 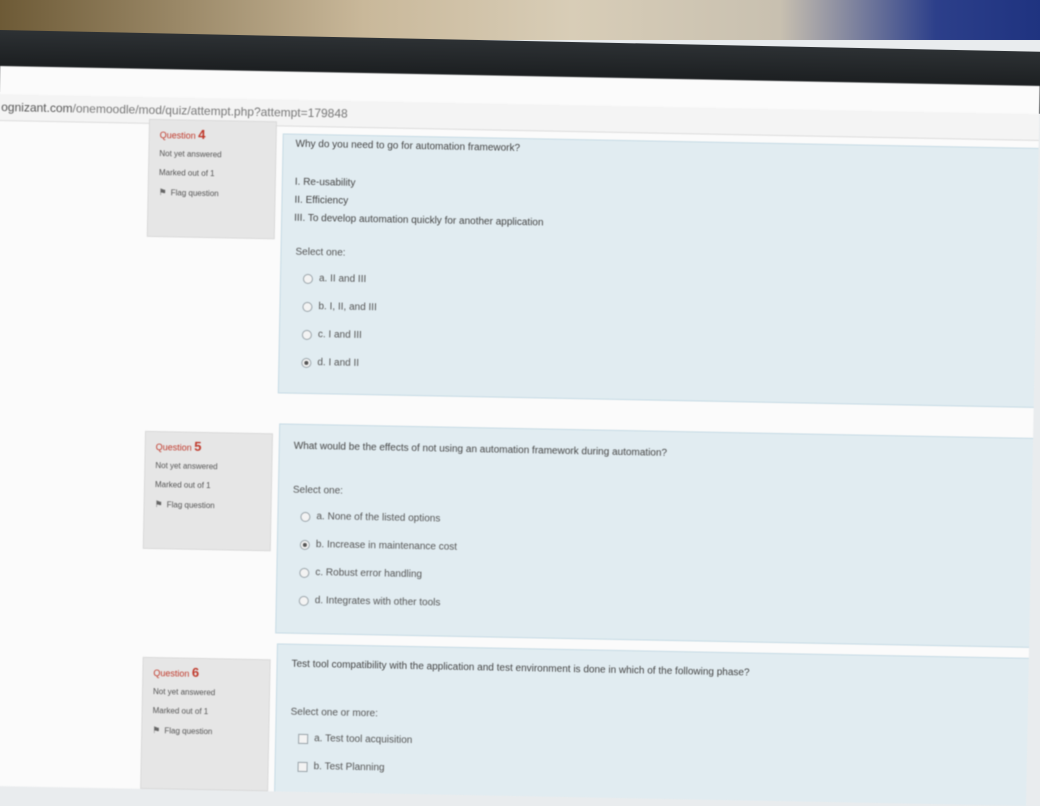 What do you see at coordinates (377, 602) in the screenshot?
I see `option-label: d. Integrates with other tools` at bounding box center [377, 602].